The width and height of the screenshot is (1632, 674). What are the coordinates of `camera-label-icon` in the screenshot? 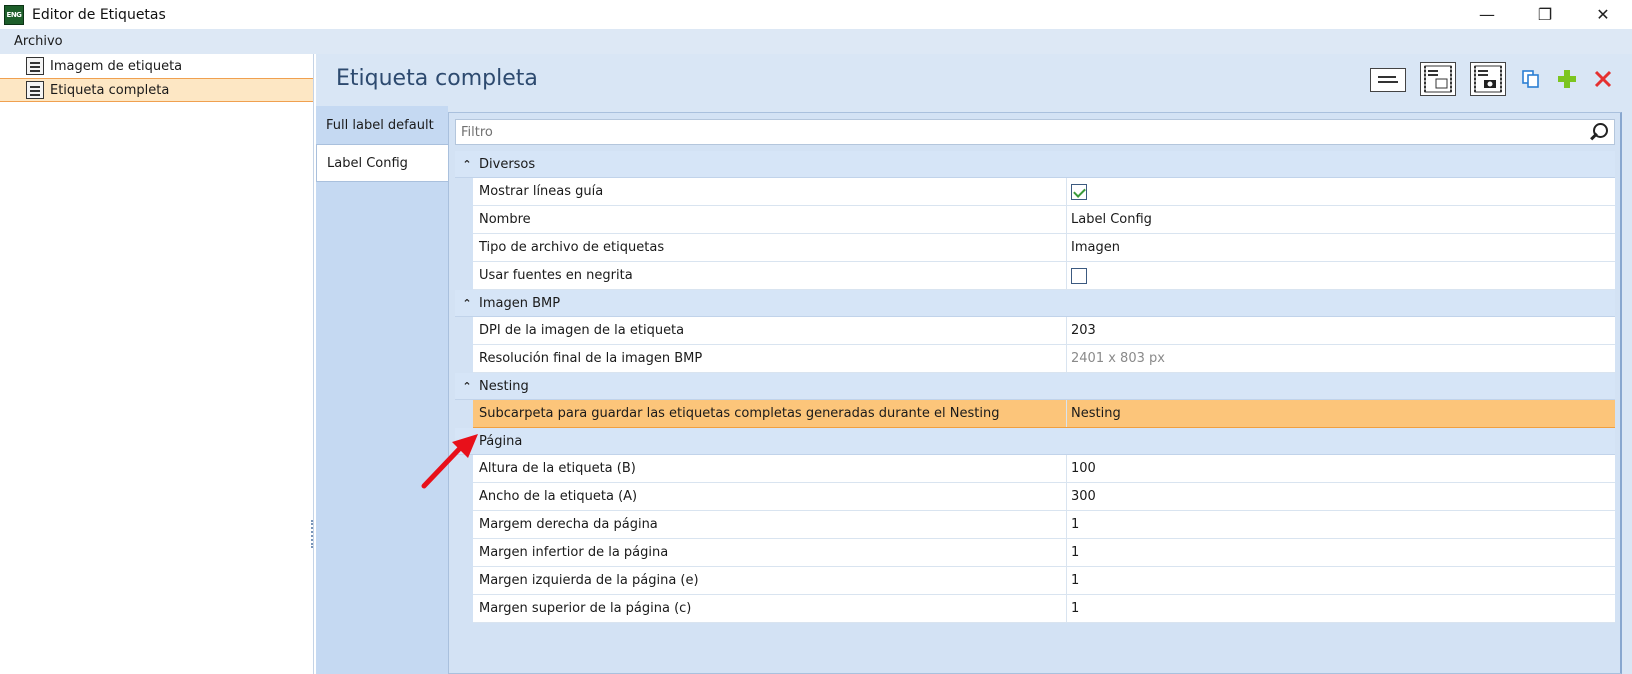 It's located at (1488, 79).